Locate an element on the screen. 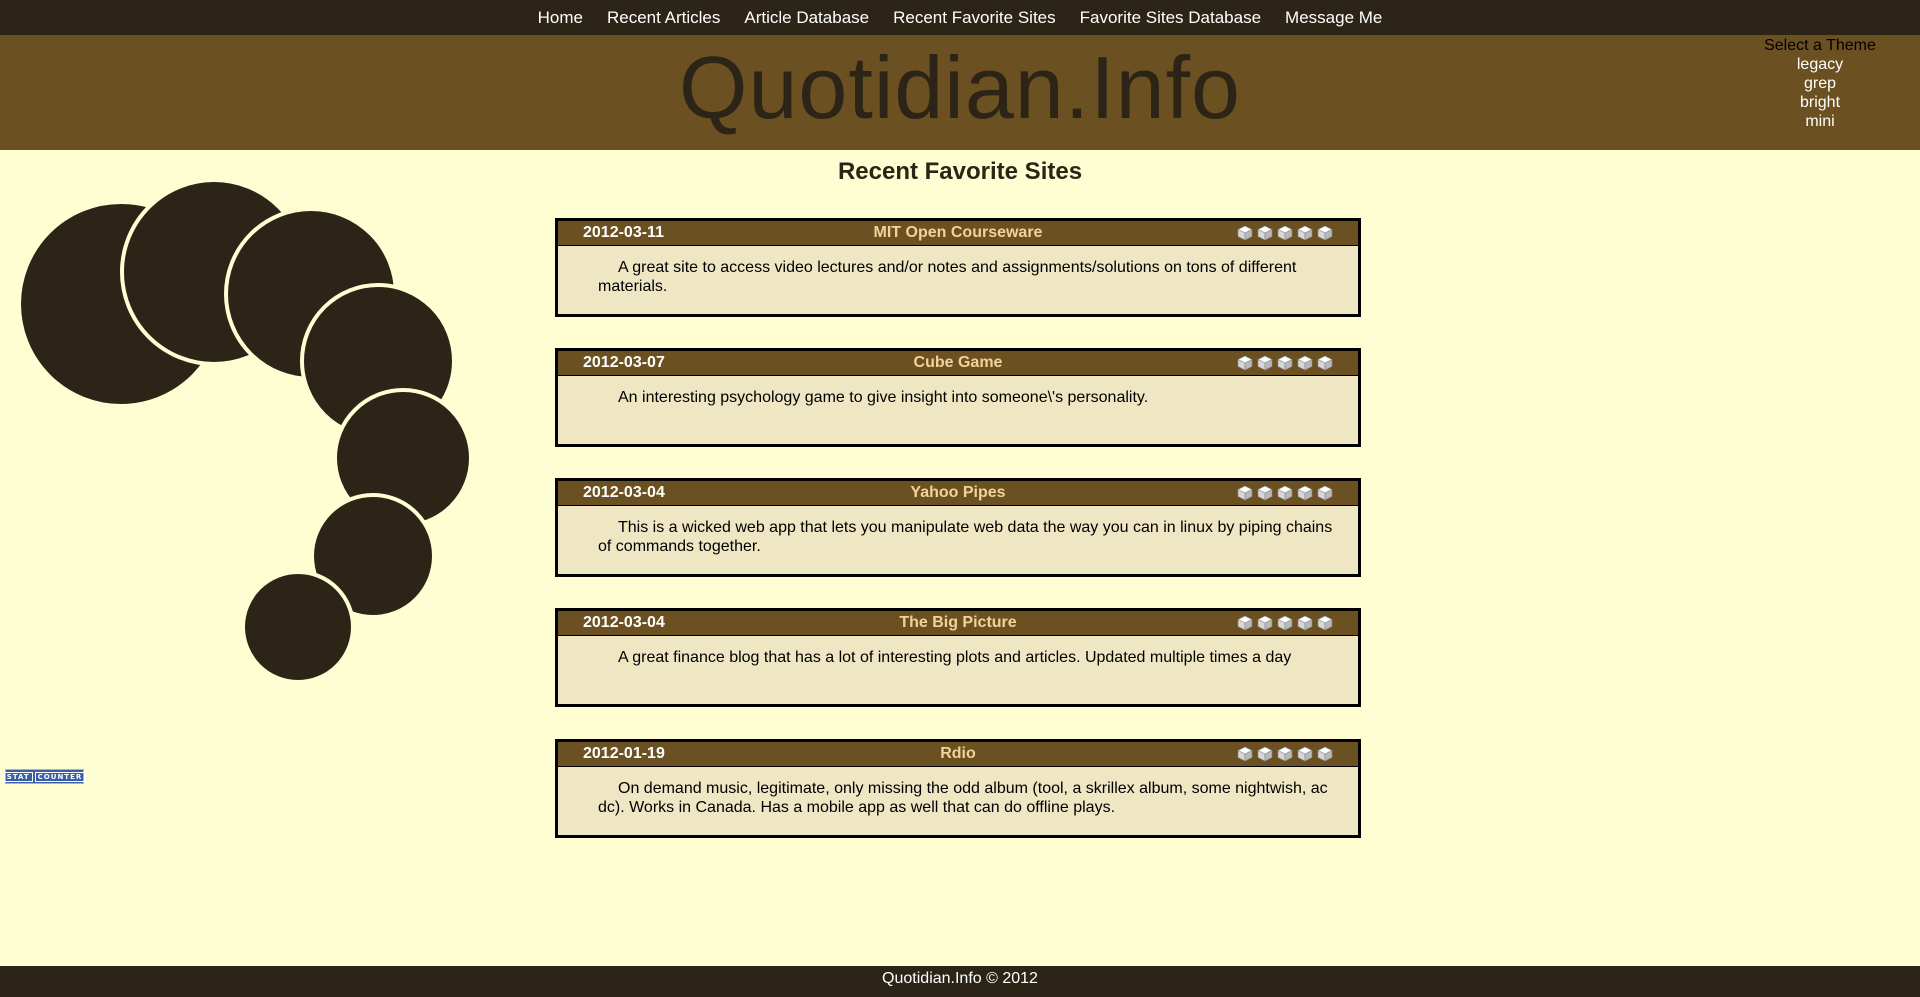 This screenshot has width=1920, height=997. statcounter-badge: STAT COUNTER is located at coordinates (44, 776).